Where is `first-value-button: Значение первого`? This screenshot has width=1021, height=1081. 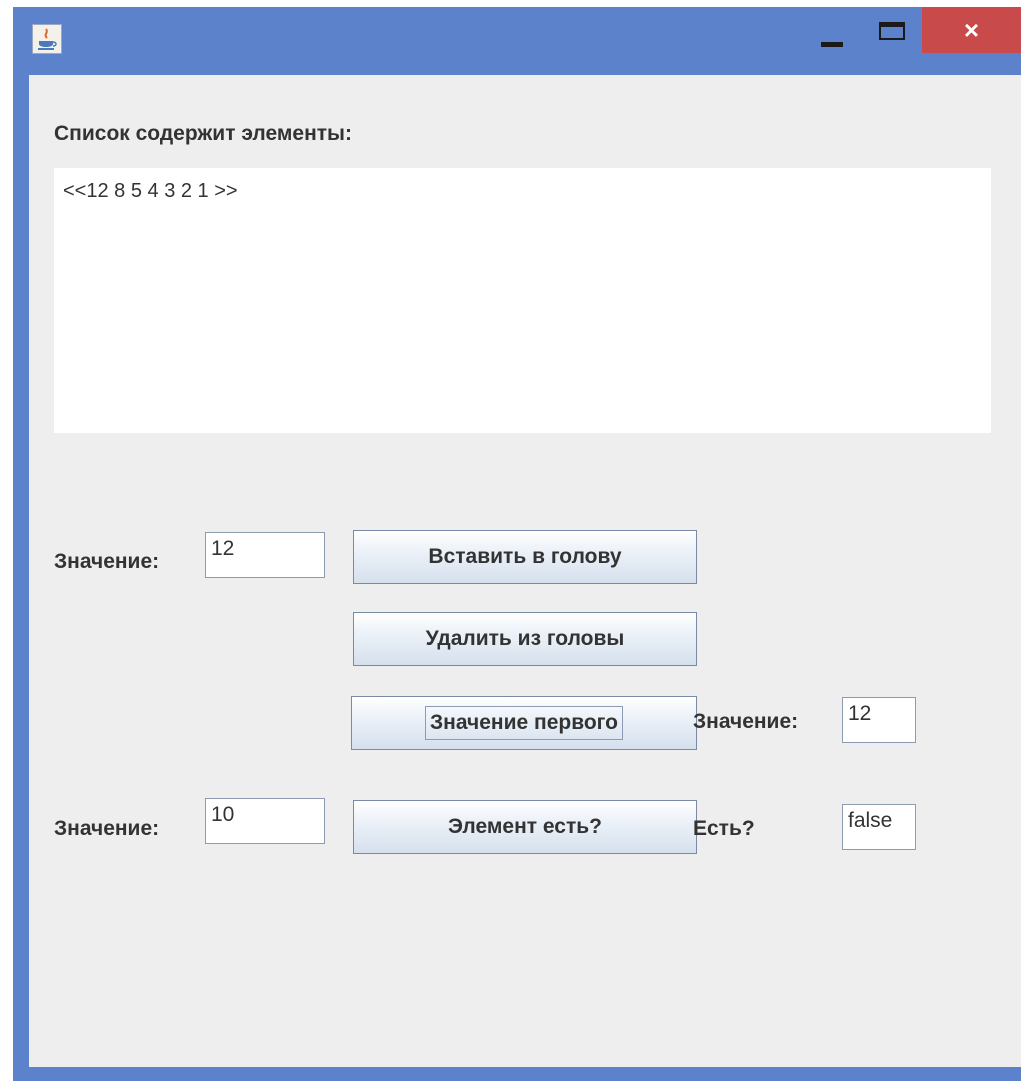
first-value-button: Значение первого is located at coordinates (524, 723).